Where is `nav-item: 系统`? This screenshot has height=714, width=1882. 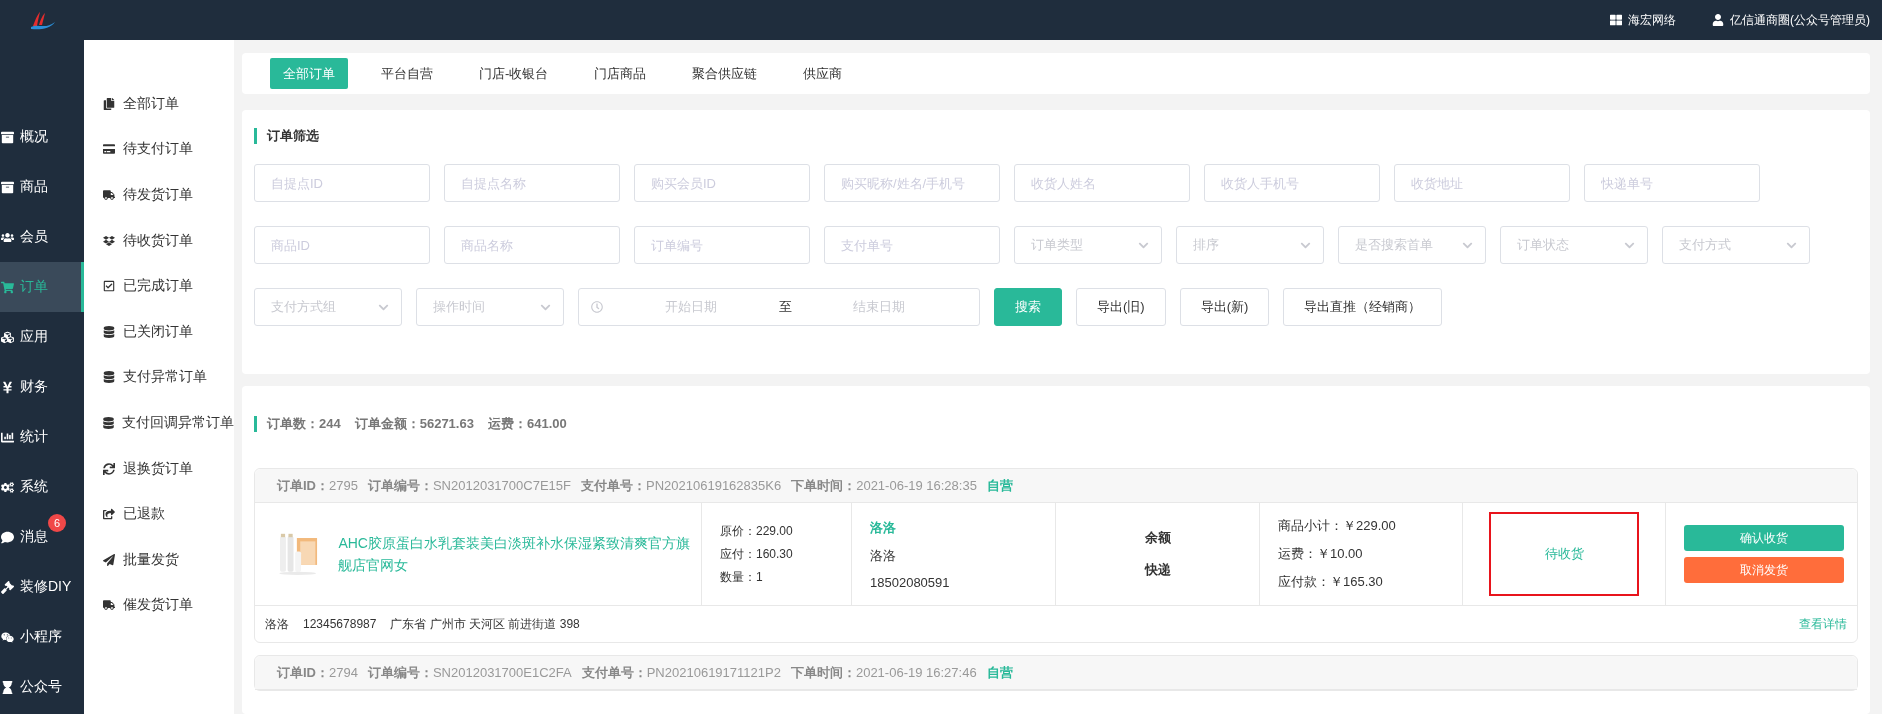
nav-item: 系统 is located at coordinates (42, 487).